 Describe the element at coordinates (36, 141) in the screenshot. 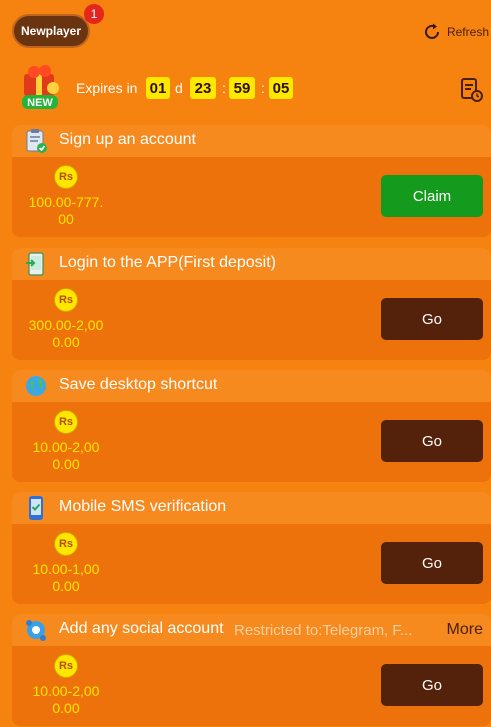

I see `clipboard-check-icon` at that location.